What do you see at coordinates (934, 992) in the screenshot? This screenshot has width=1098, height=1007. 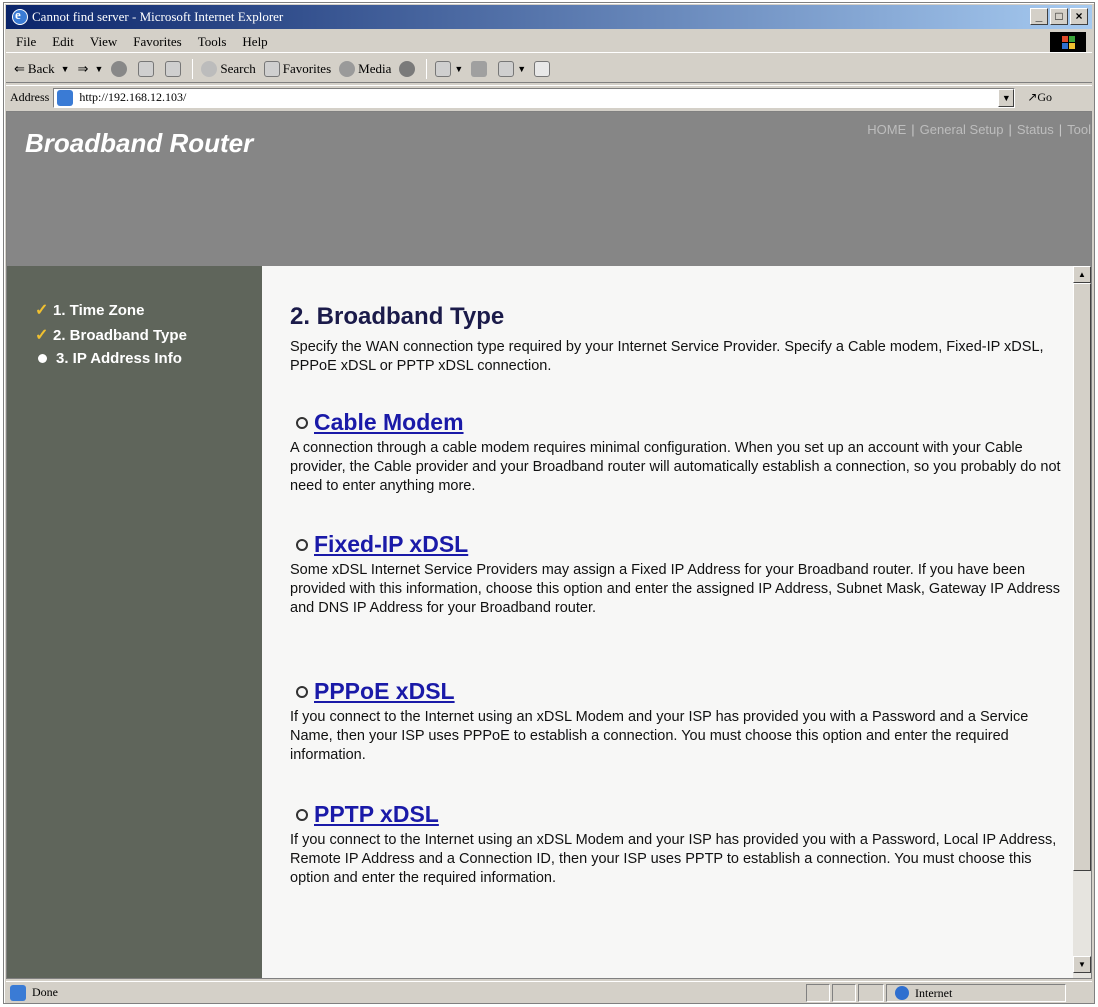 I see `zone-label: Internet` at bounding box center [934, 992].